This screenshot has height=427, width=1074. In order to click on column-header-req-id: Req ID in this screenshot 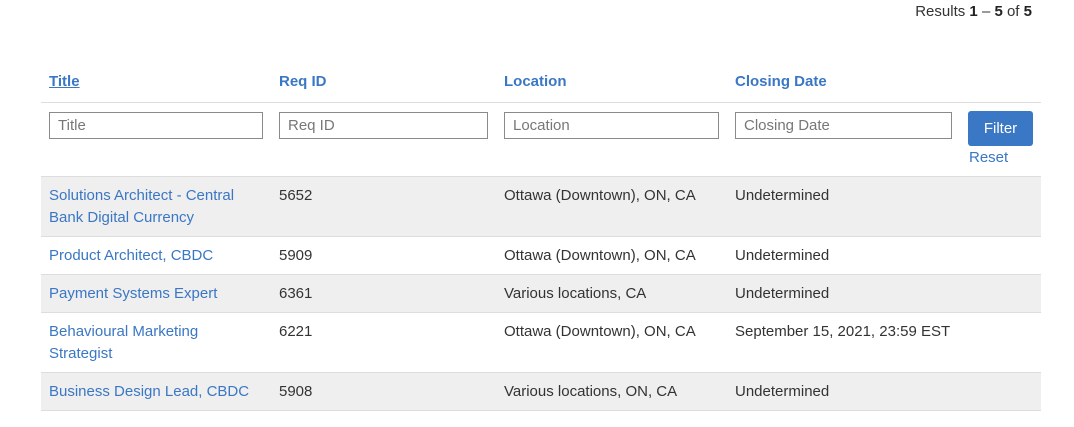, I will do `click(303, 81)`.